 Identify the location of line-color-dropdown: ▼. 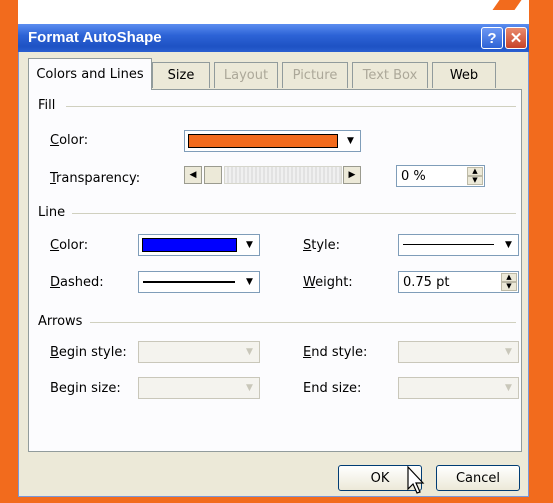
(199, 245).